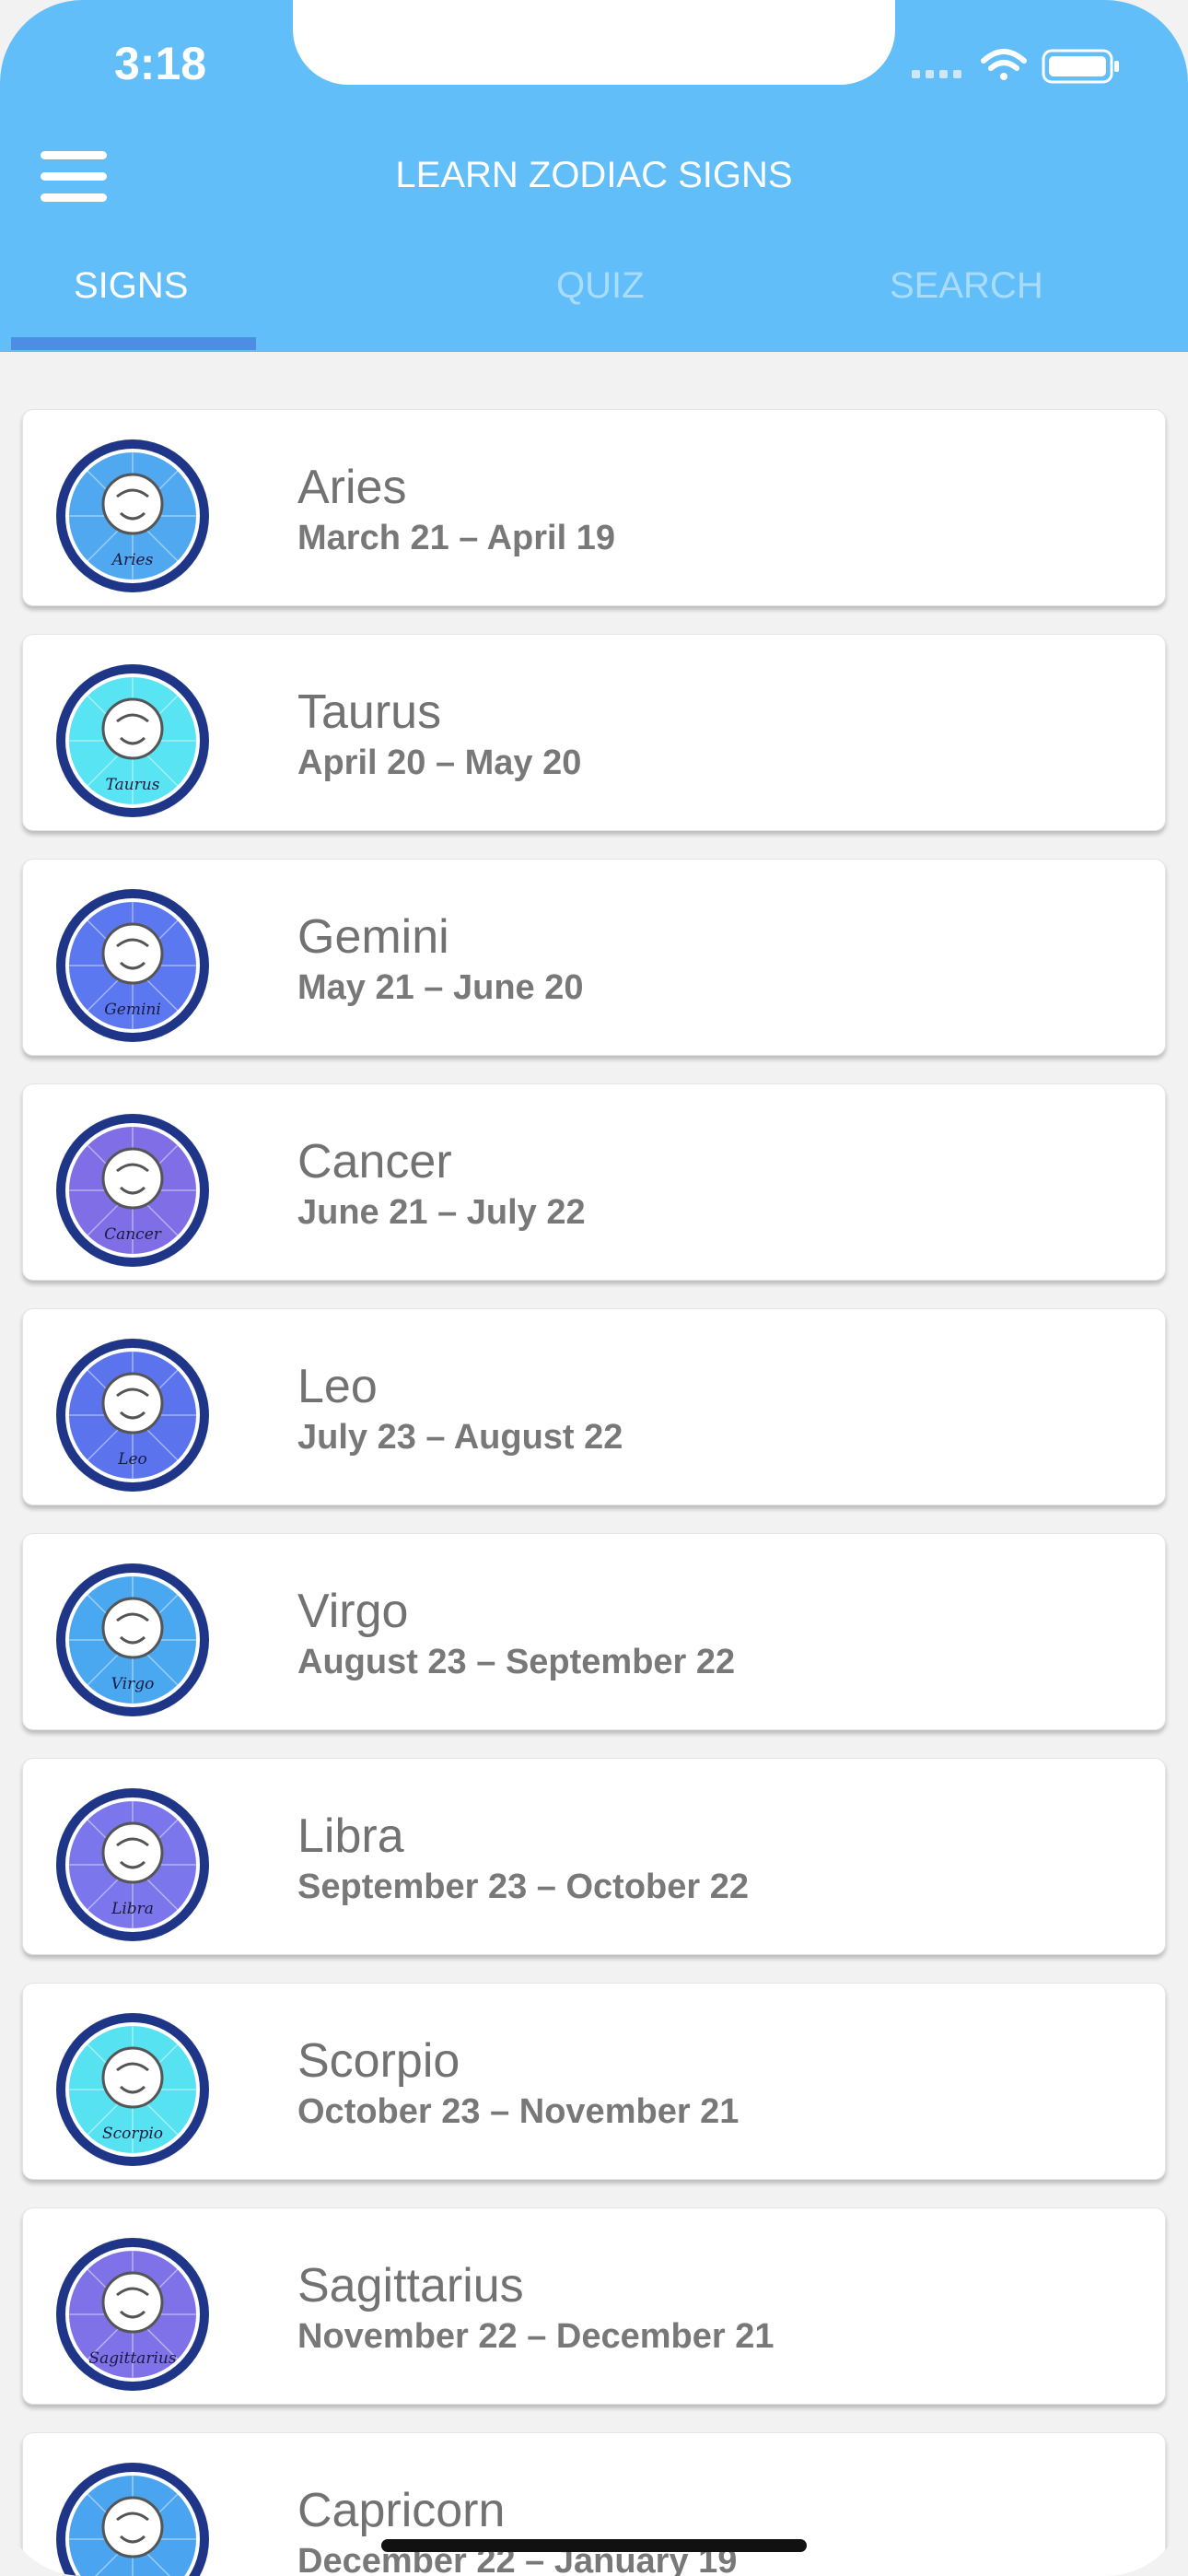  What do you see at coordinates (523, 1887) in the screenshot?
I see `sign-dates: September 23 – October 22` at bounding box center [523, 1887].